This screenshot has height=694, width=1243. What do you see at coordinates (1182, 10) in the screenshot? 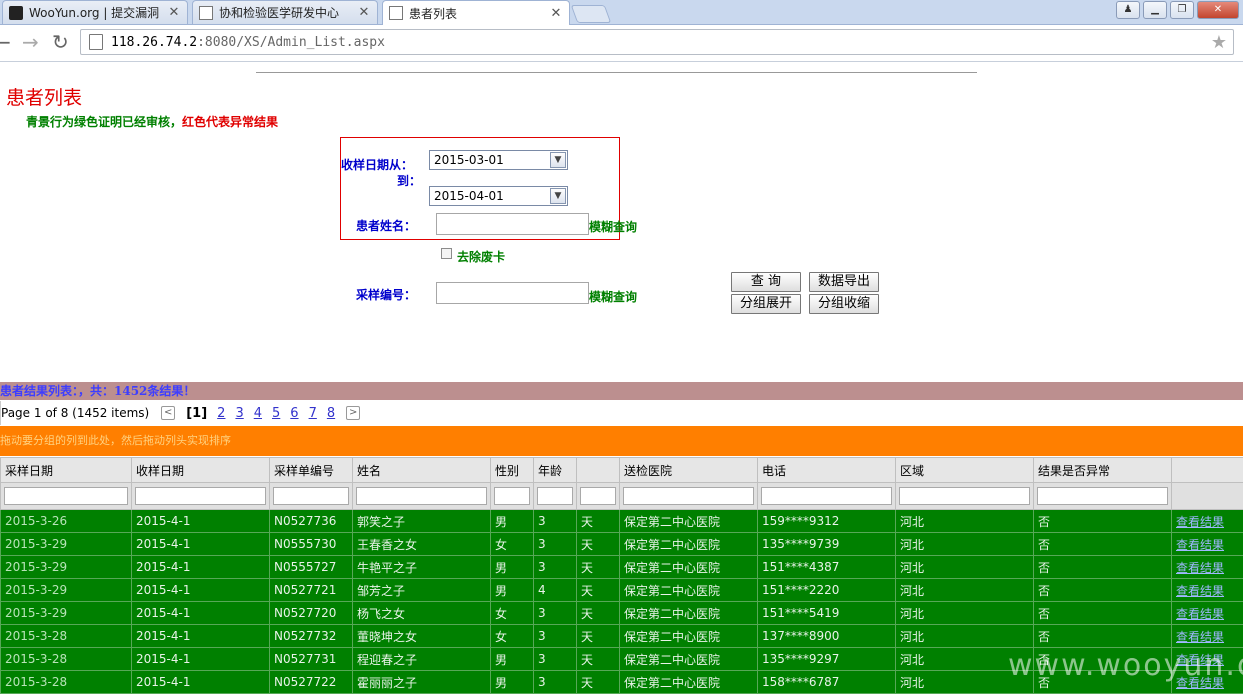
I see `restore-icon: ❐` at bounding box center [1182, 10].